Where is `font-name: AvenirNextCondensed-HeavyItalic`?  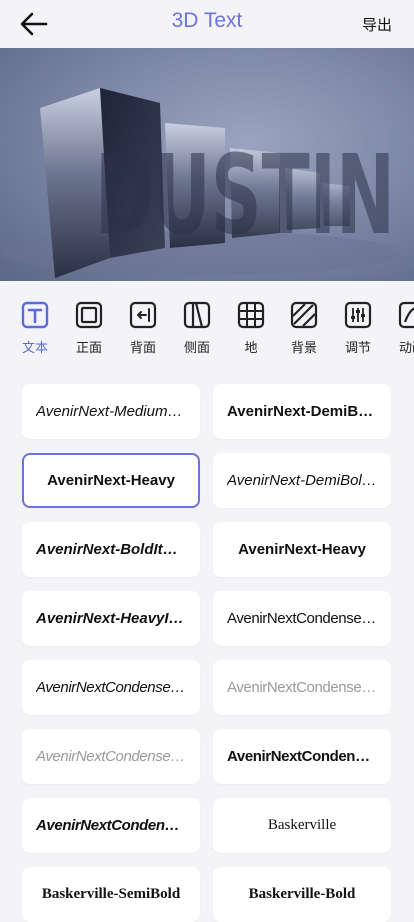
font-name: AvenirNextCondensed-HeavyItalic is located at coordinates (111, 825).